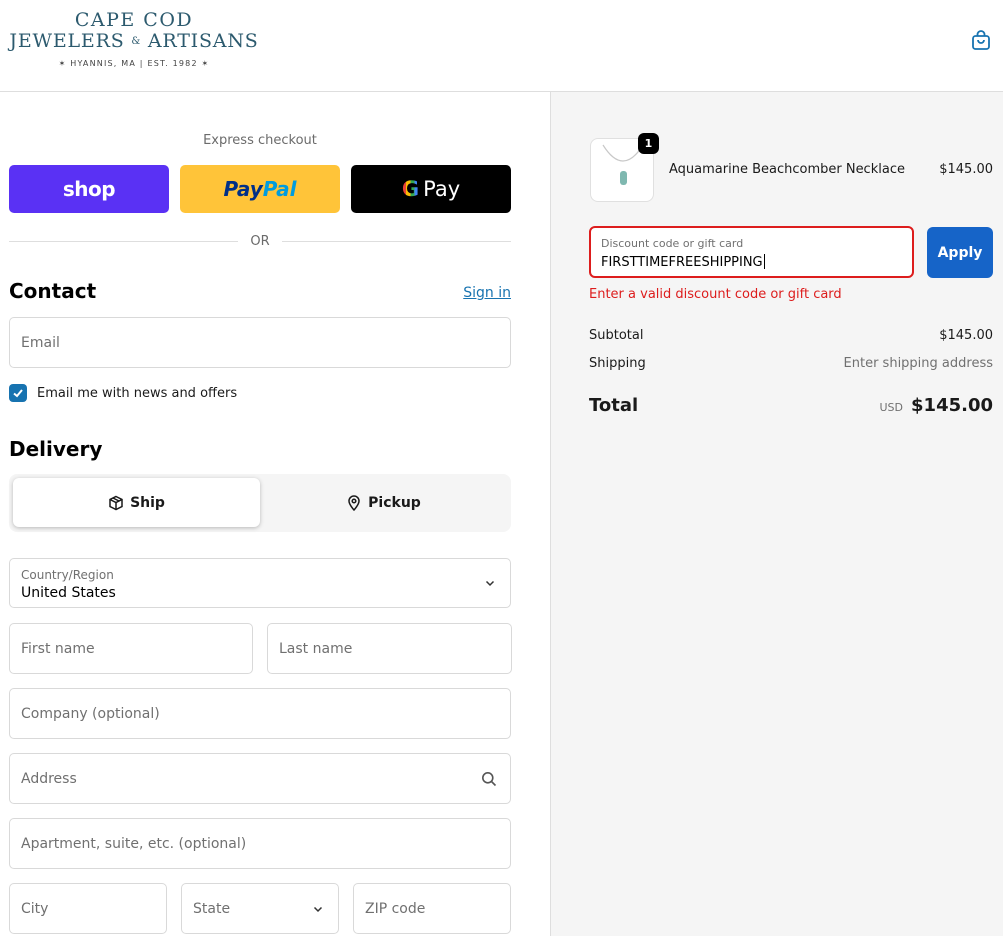 The width and height of the screenshot is (1003, 936). Describe the element at coordinates (791, 363) in the screenshot. I see `shipping-row: Shipping Enter shipping address` at that location.